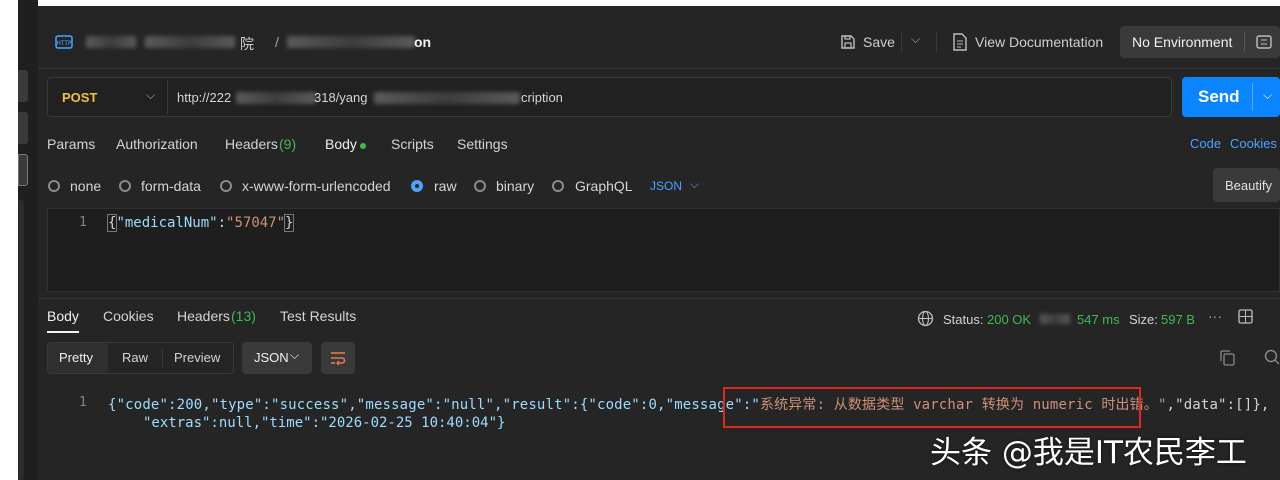  I want to click on http-icon: HTTP, so click(64, 42).